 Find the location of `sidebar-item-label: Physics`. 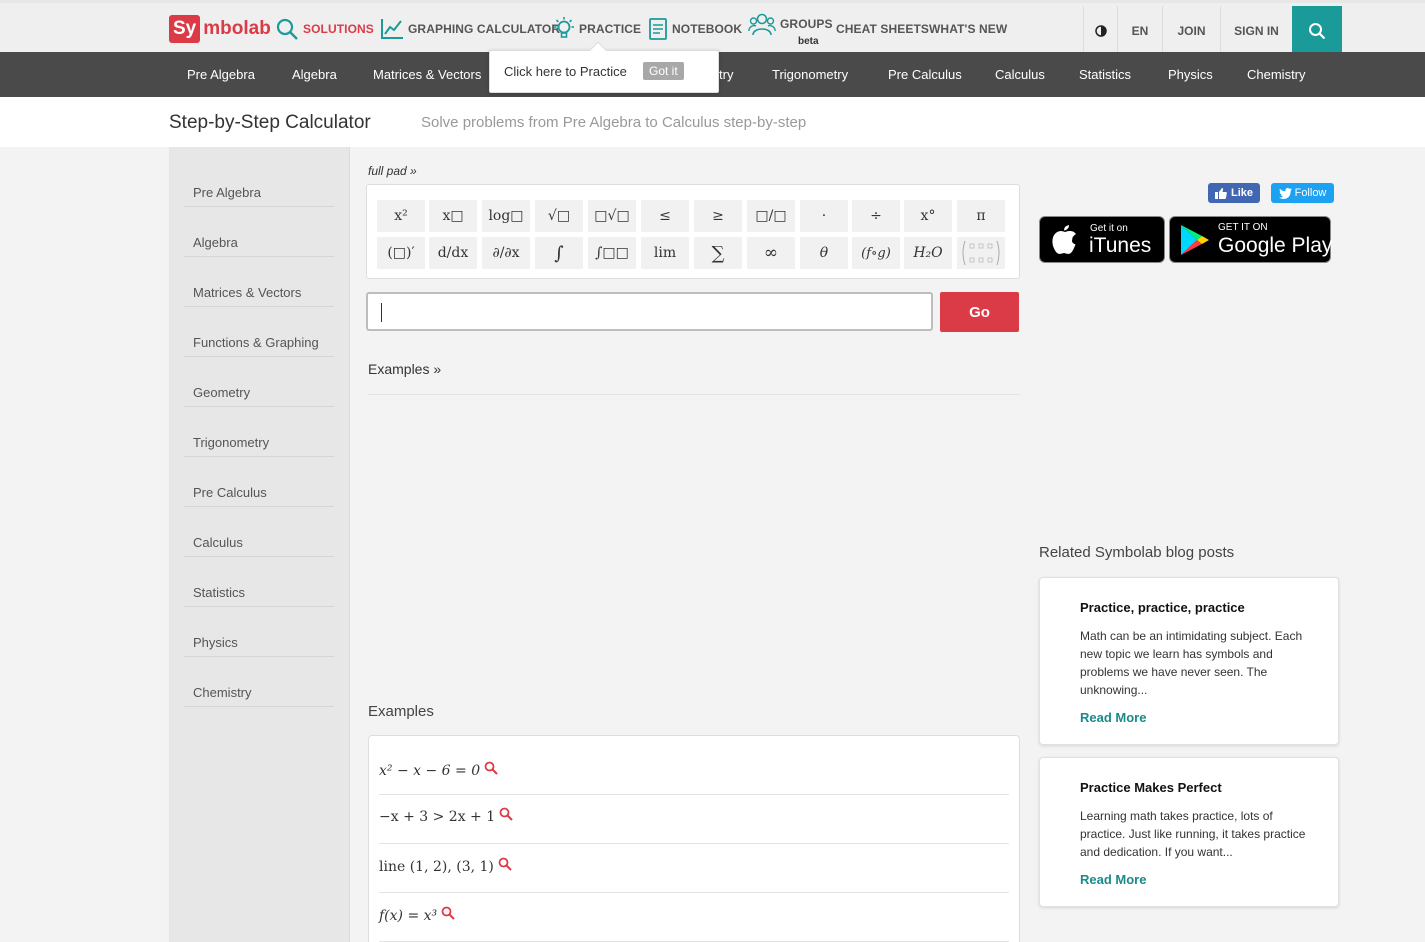

sidebar-item-label: Physics is located at coordinates (215, 642).